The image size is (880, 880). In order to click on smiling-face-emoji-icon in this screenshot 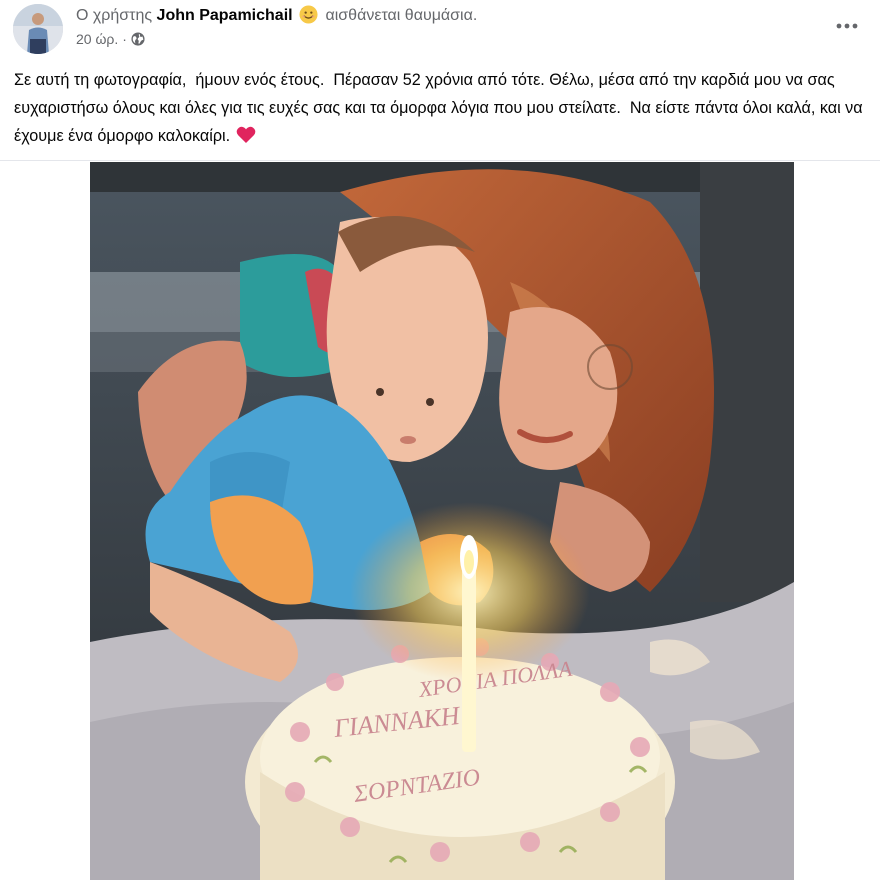, I will do `click(308, 14)`.